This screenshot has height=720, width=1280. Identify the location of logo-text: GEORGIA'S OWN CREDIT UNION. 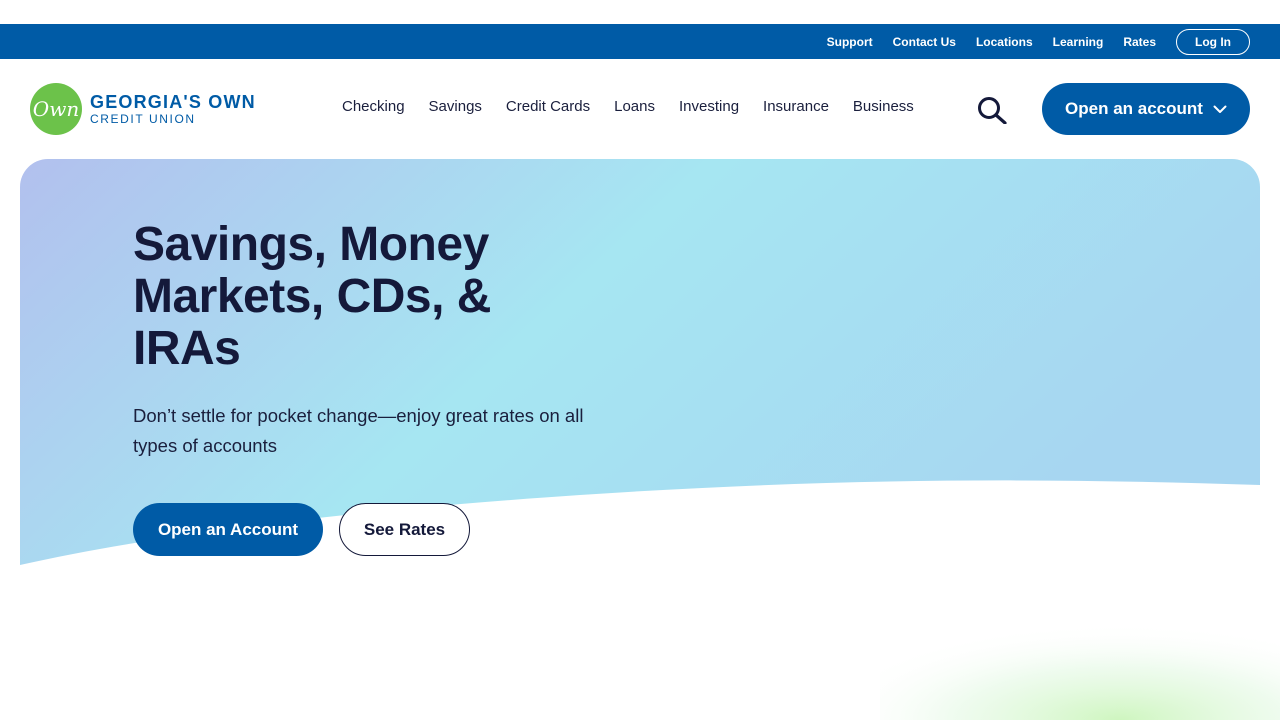
(173, 109).